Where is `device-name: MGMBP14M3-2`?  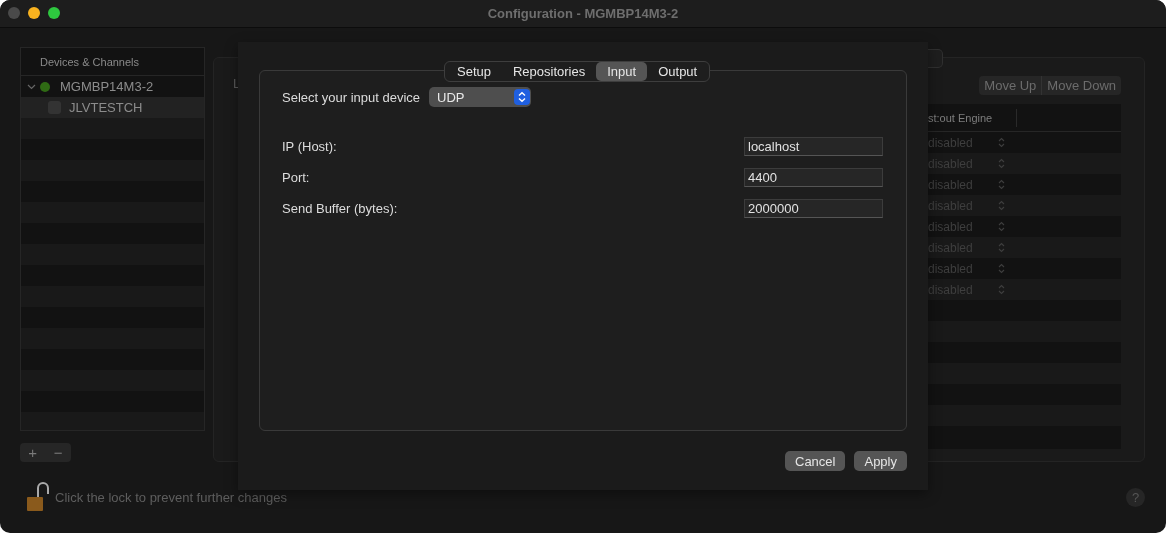 device-name: MGMBP14M3-2 is located at coordinates (107, 86).